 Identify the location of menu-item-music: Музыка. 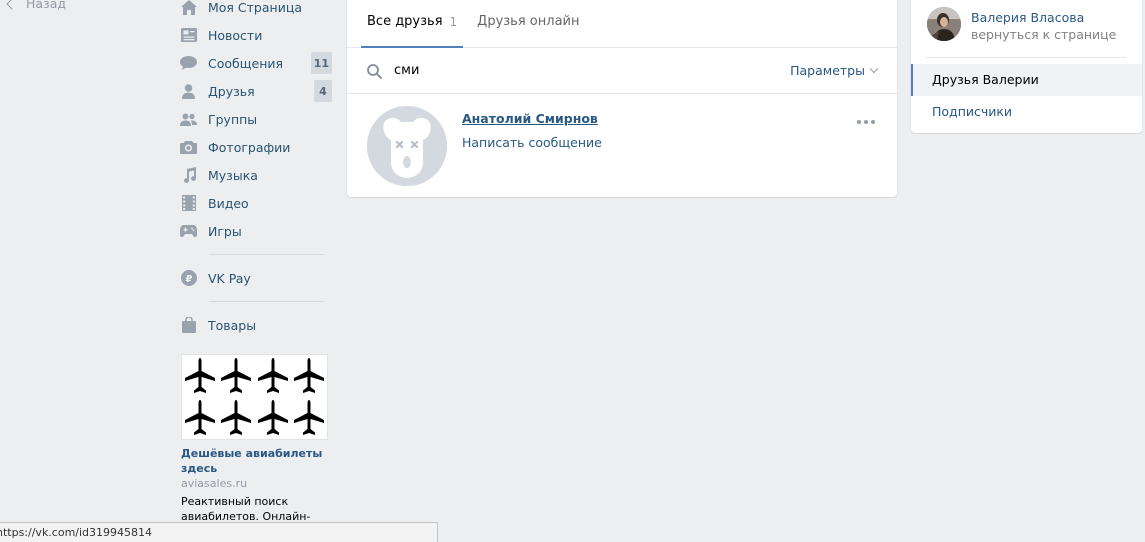
(256, 175).